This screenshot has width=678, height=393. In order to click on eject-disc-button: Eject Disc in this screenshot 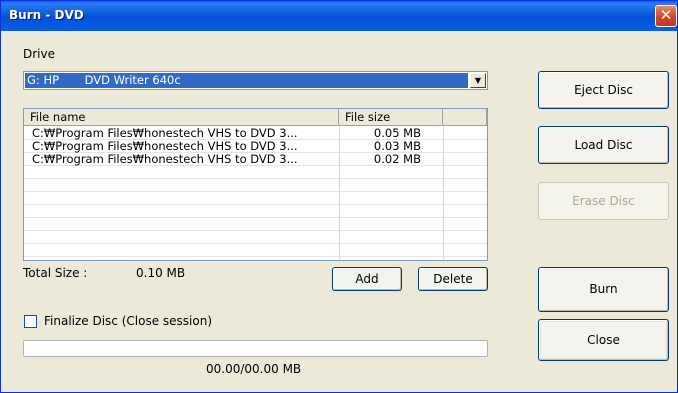, I will do `click(603, 90)`.